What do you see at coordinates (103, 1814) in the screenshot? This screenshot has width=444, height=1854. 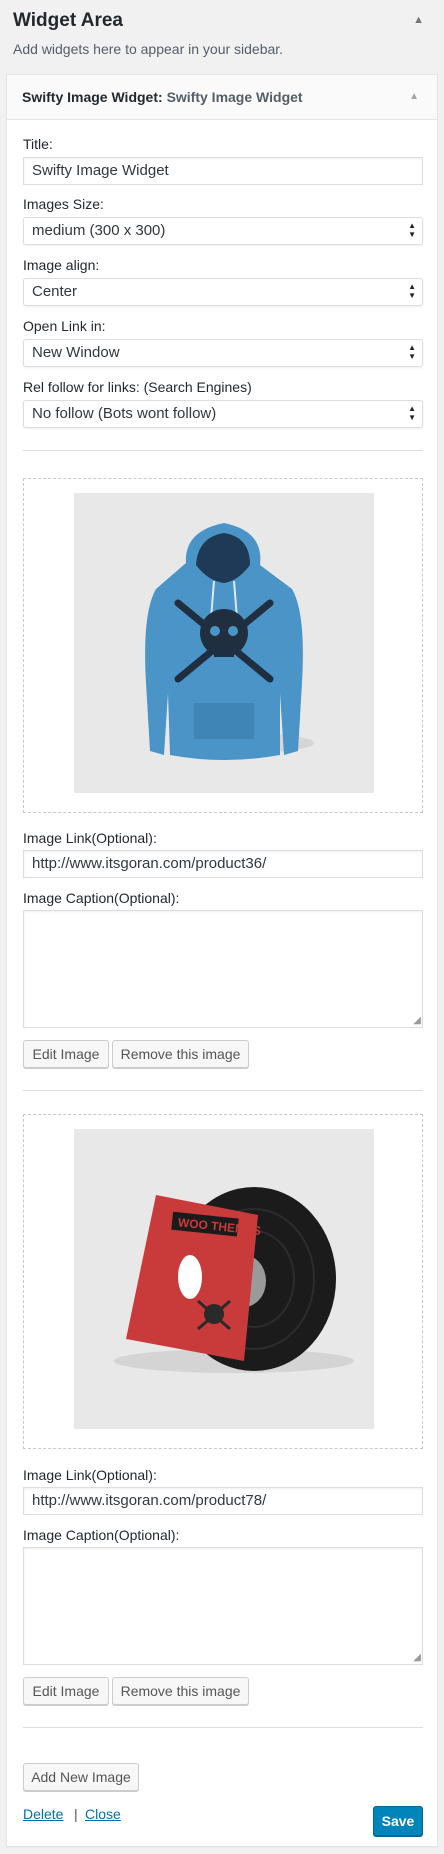 I see `close-link: Close` at bounding box center [103, 1814].